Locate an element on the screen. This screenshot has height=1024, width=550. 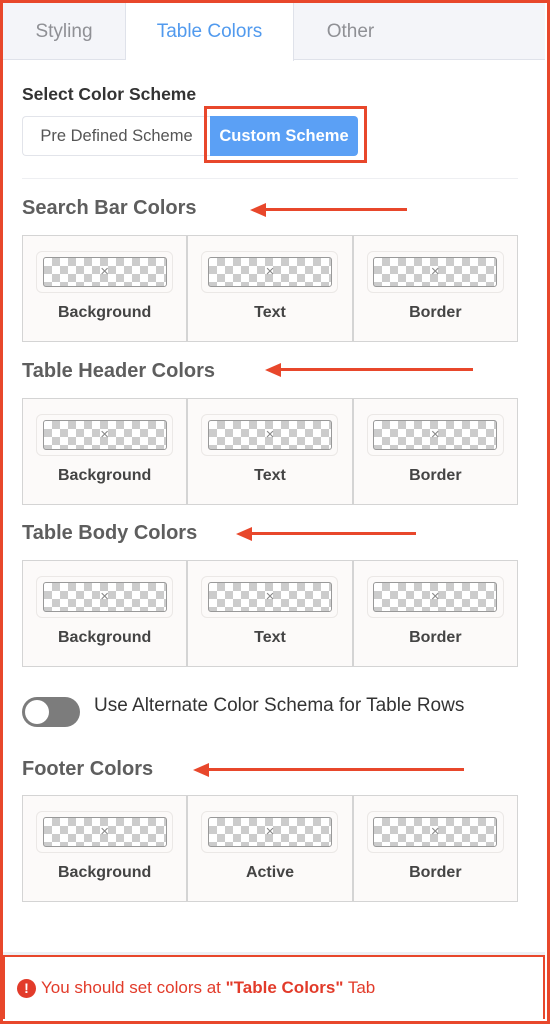
table-body-text-cell: × Text is located at coordinates (271, 613).